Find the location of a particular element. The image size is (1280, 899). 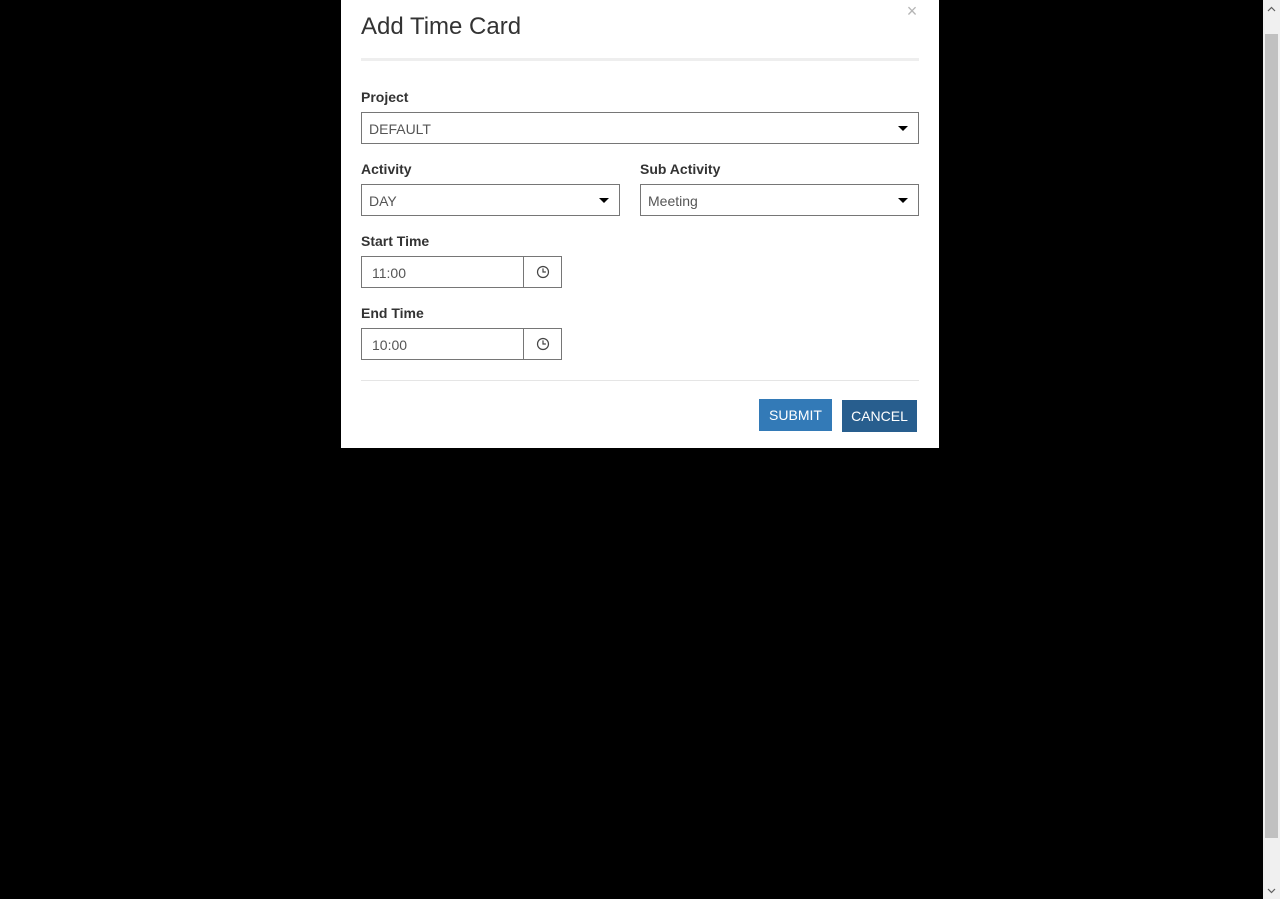

end-time-label: End Time is located at coordinates (392, 313).